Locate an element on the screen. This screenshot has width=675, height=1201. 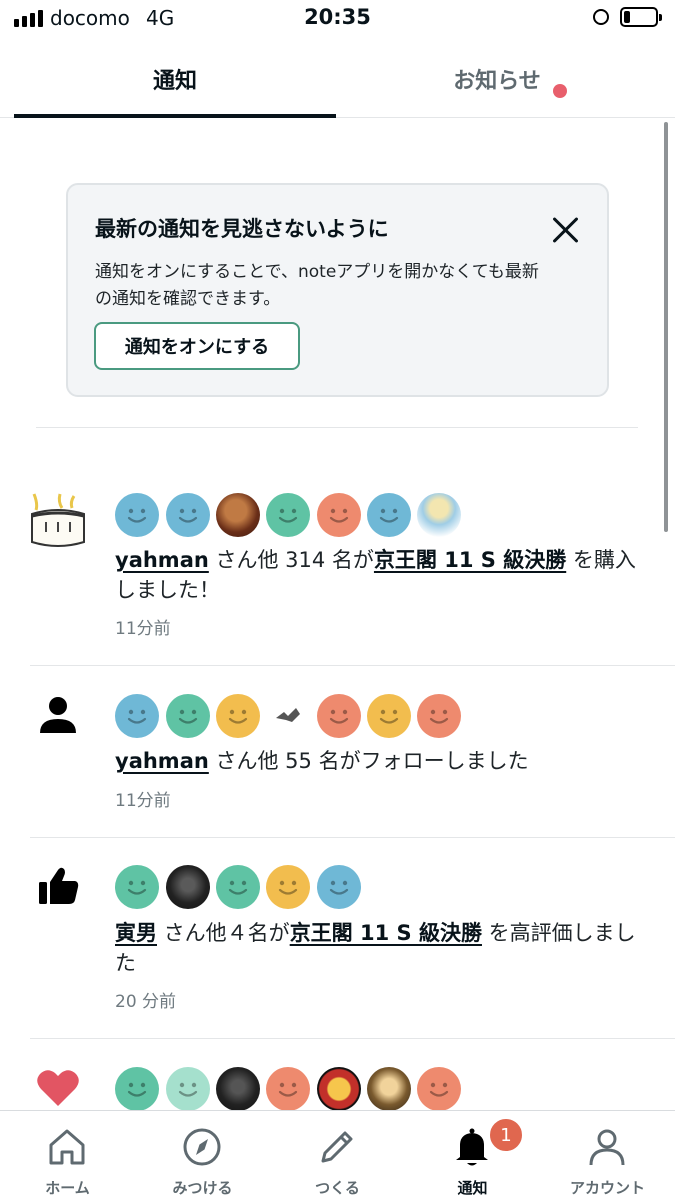
nav-explore: みつける is located at coordinates (202, 1156).